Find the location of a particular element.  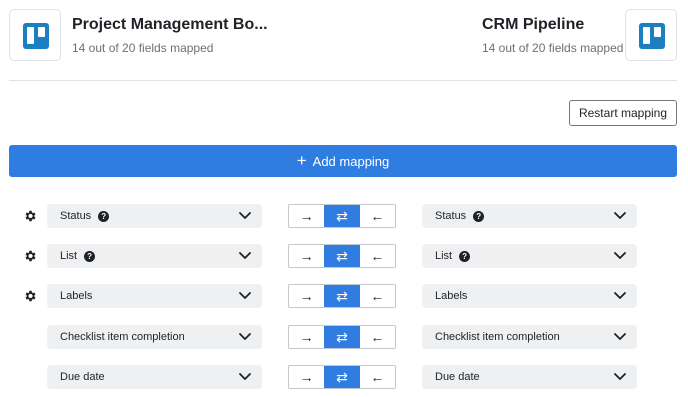

add-mapping-label: Add mapping is located at coordinates (351, 161).